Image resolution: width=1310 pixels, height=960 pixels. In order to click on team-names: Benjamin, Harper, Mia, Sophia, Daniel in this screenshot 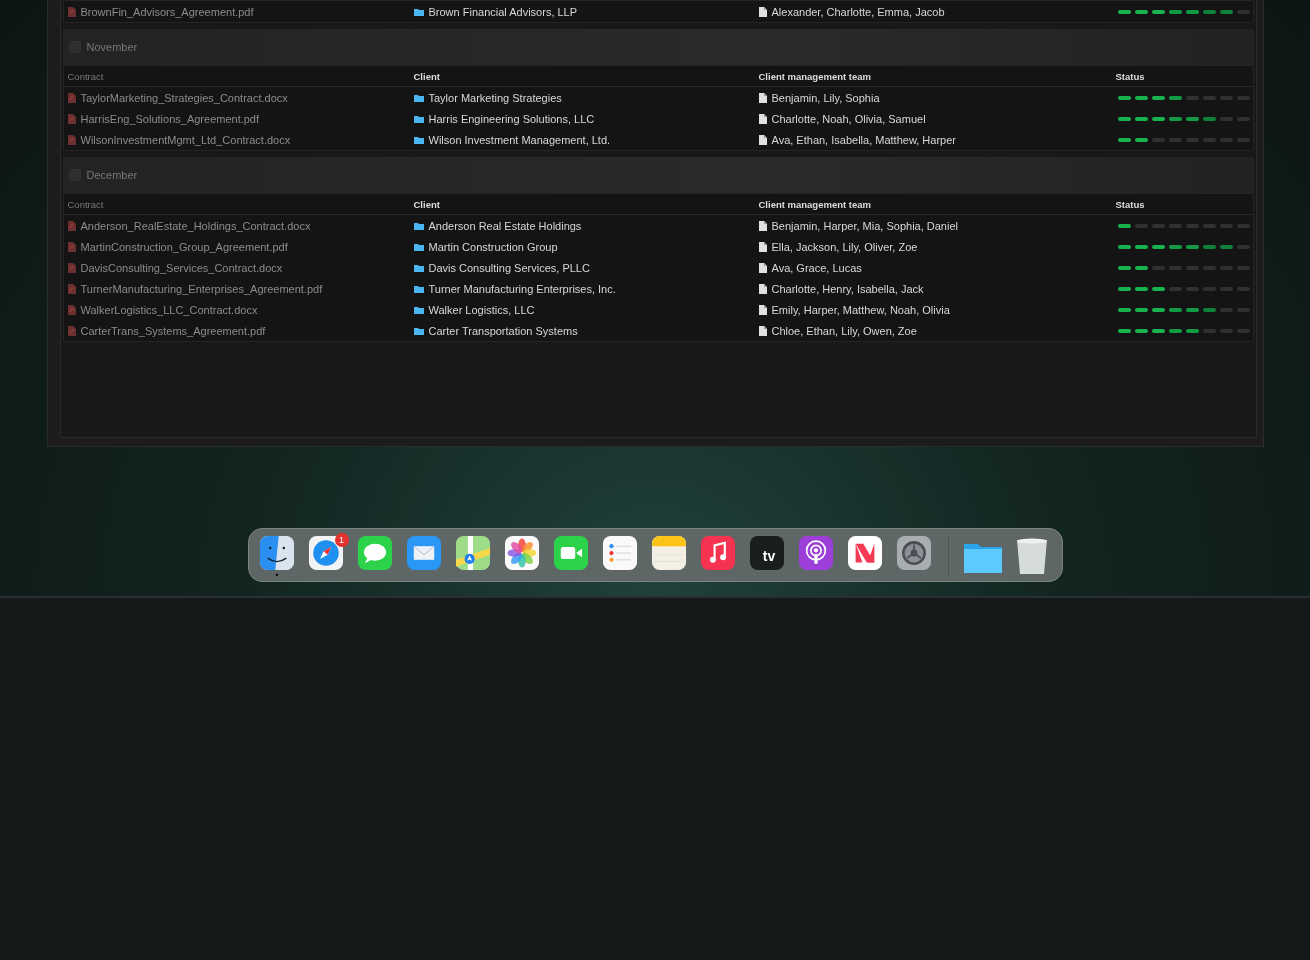, I will do `click(864, 225)`.